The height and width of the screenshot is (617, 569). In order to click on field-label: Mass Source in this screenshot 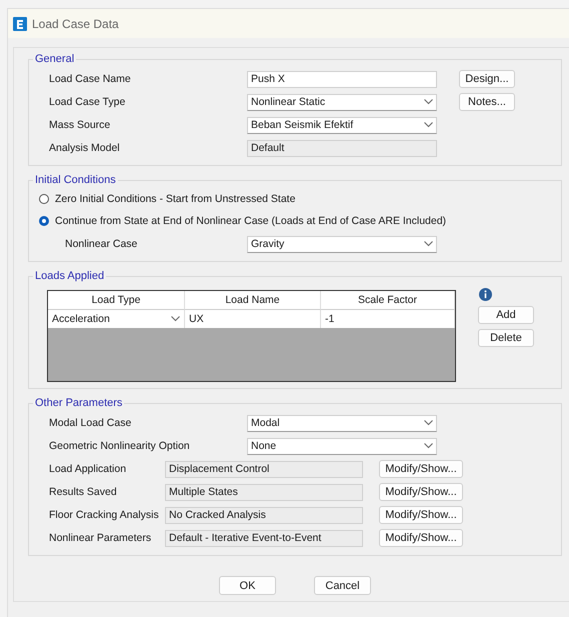, I will do `click(80, 125)`.